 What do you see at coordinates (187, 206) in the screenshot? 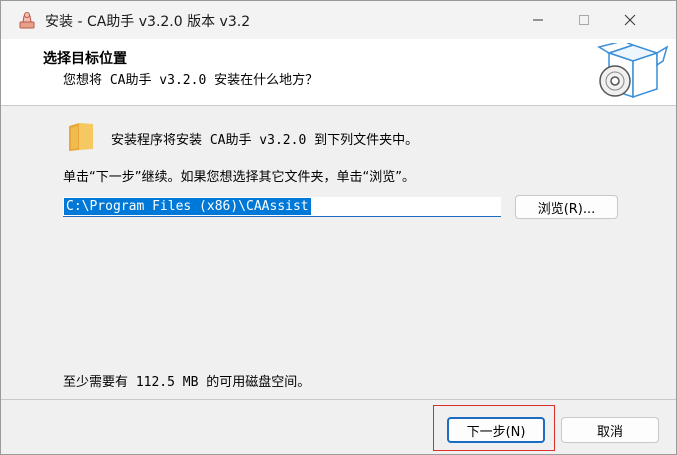
I see `install-path-value: C:\Program Files (x86)\CAAssist` at bounding box center [187, 206].